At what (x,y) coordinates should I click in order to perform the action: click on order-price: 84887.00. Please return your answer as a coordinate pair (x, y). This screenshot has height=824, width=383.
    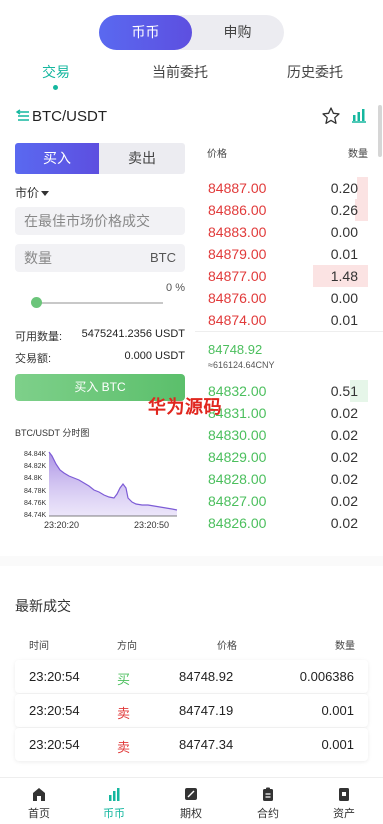
    Looking at the image, I should click on (237, 188).